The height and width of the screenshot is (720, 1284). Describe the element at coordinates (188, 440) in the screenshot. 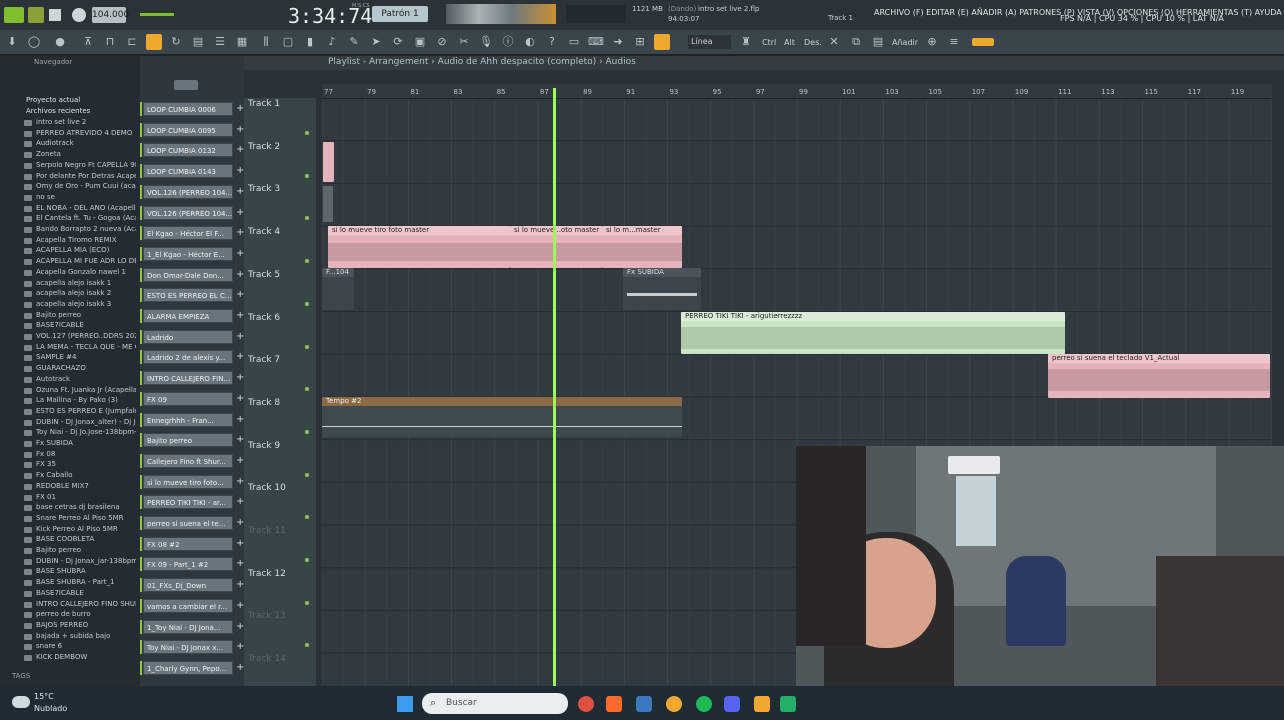

I see `channel-button: Bajito perreo` at that location.